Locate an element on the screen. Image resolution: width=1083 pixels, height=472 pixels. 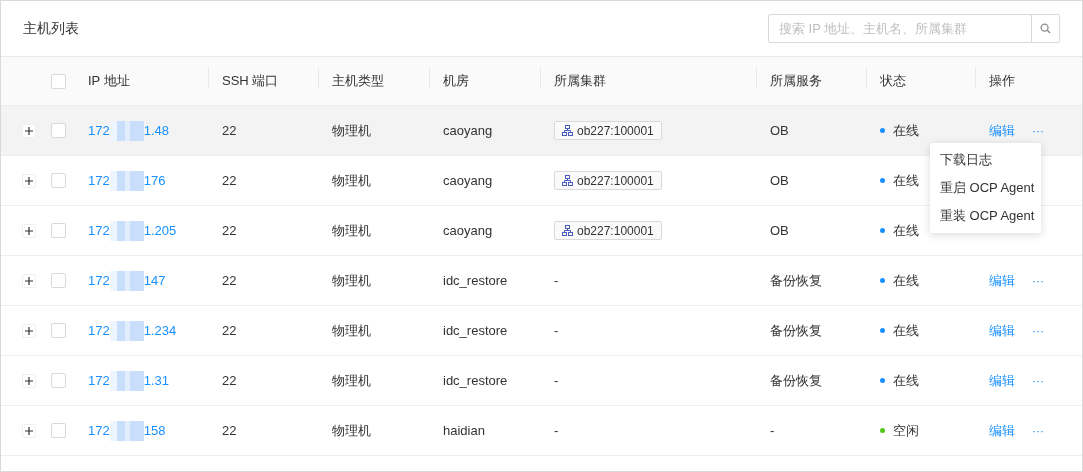
column-header: 所属集群 is located at coordinates (580, 81).